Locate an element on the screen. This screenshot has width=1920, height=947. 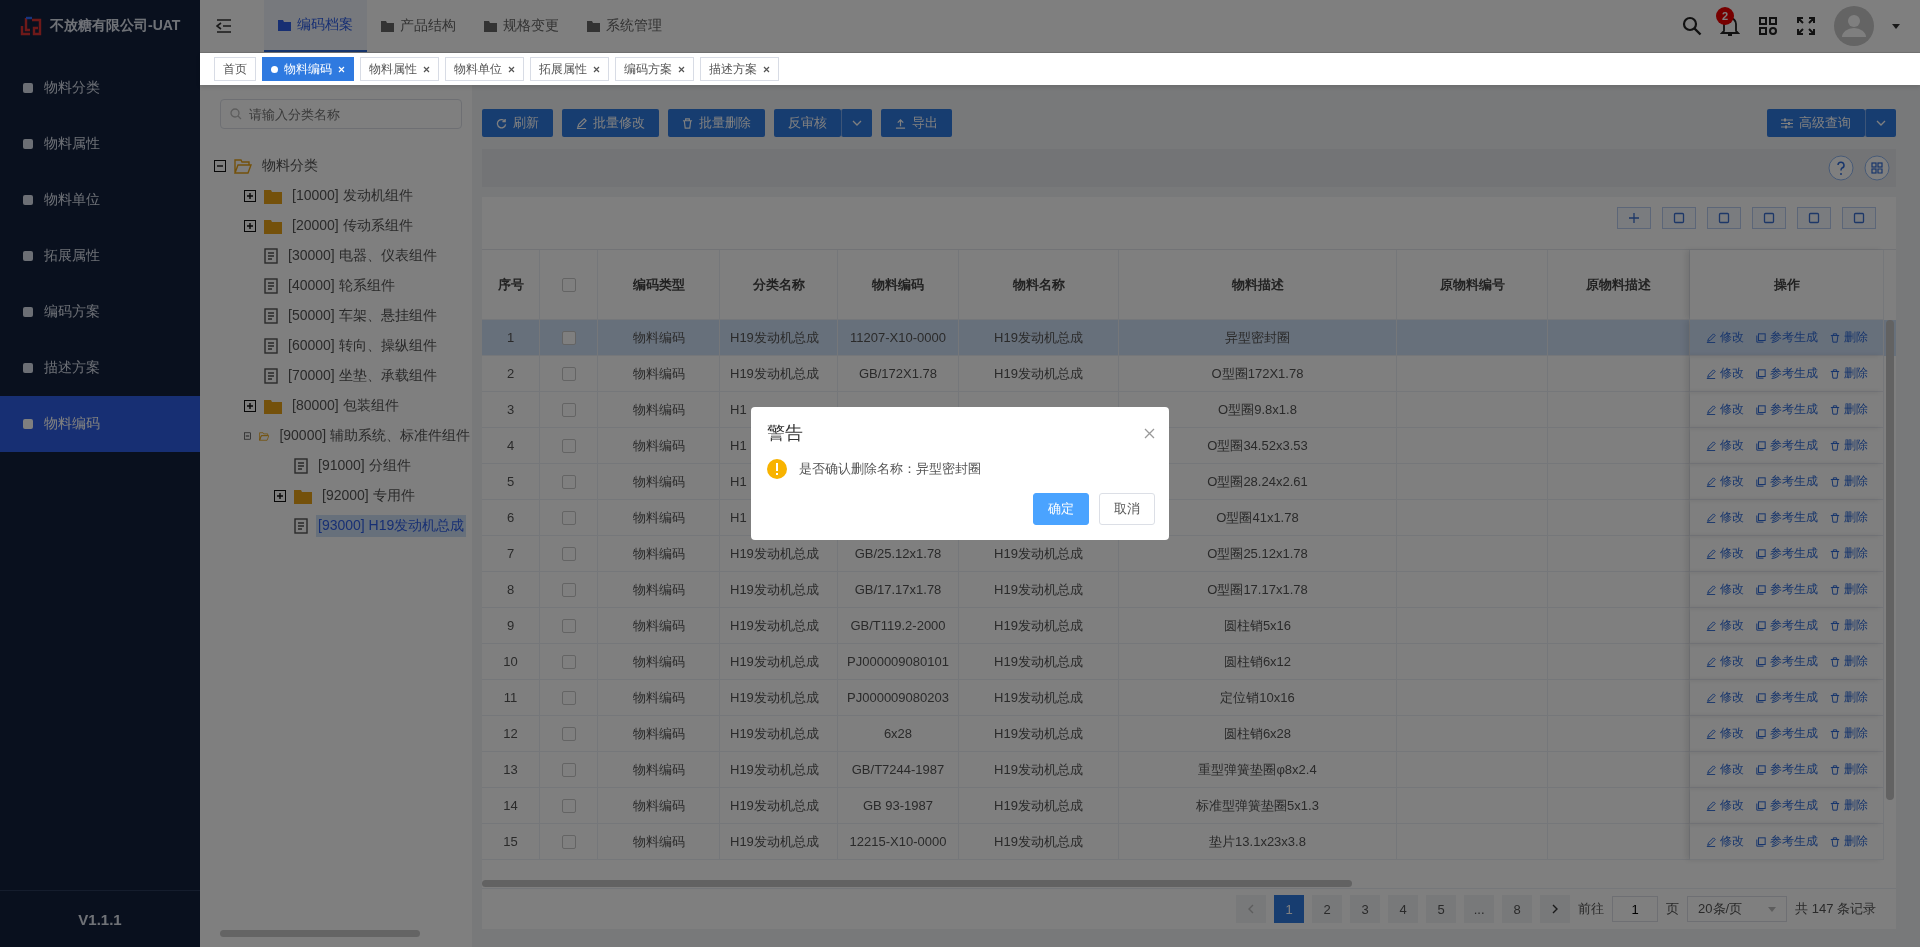
page-input: 1 is located at coordinates (1635, 909).